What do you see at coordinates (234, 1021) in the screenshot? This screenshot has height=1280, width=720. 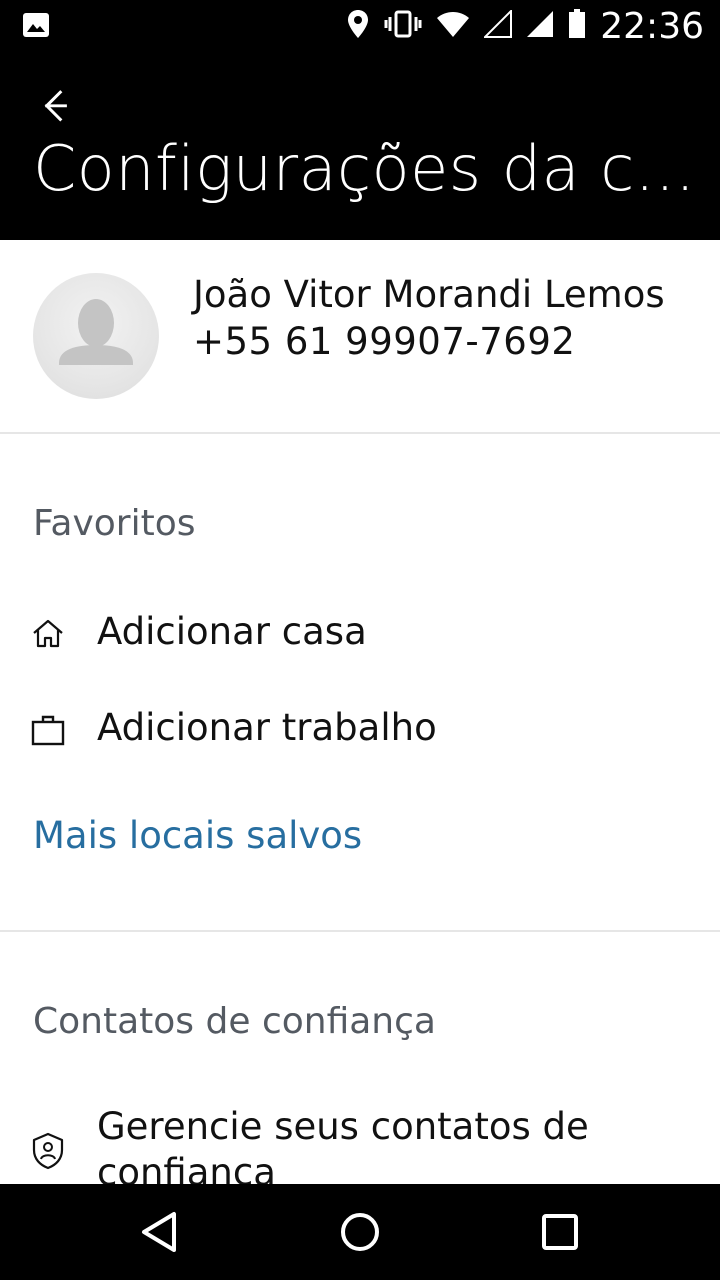 I see `section-title-trusted-contacts: Contatos de confiança` at bounding box center [234, 1021].